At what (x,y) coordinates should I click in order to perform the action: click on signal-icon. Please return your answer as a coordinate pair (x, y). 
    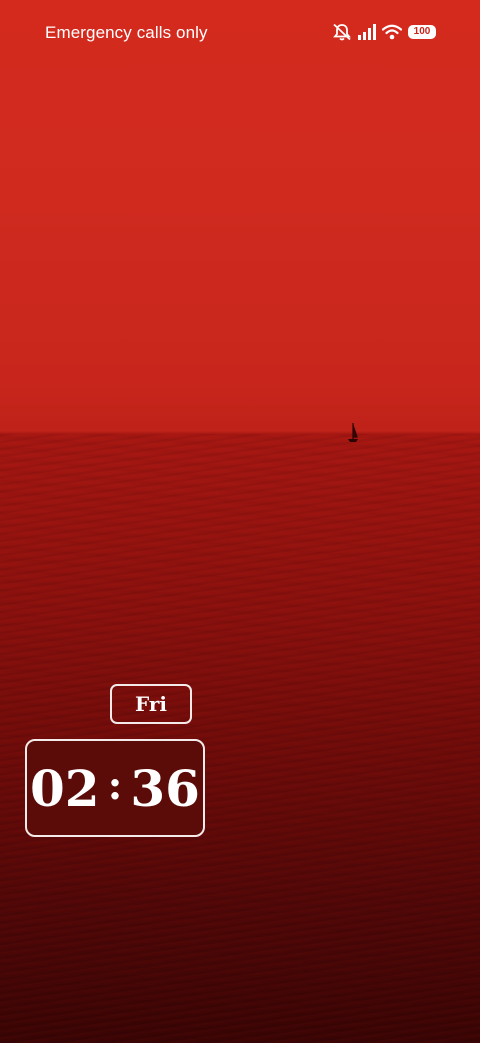
    Looking at the image, I should click on (367, 32).